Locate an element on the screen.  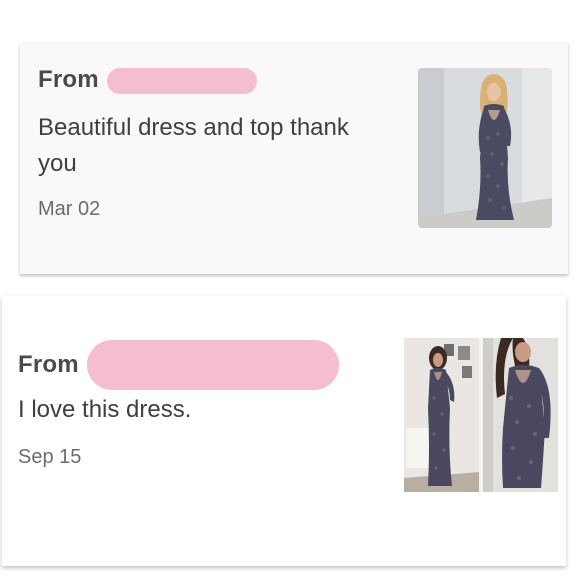
review-text: Beautiful dress and top thank you is located at coordinates (193, 145).